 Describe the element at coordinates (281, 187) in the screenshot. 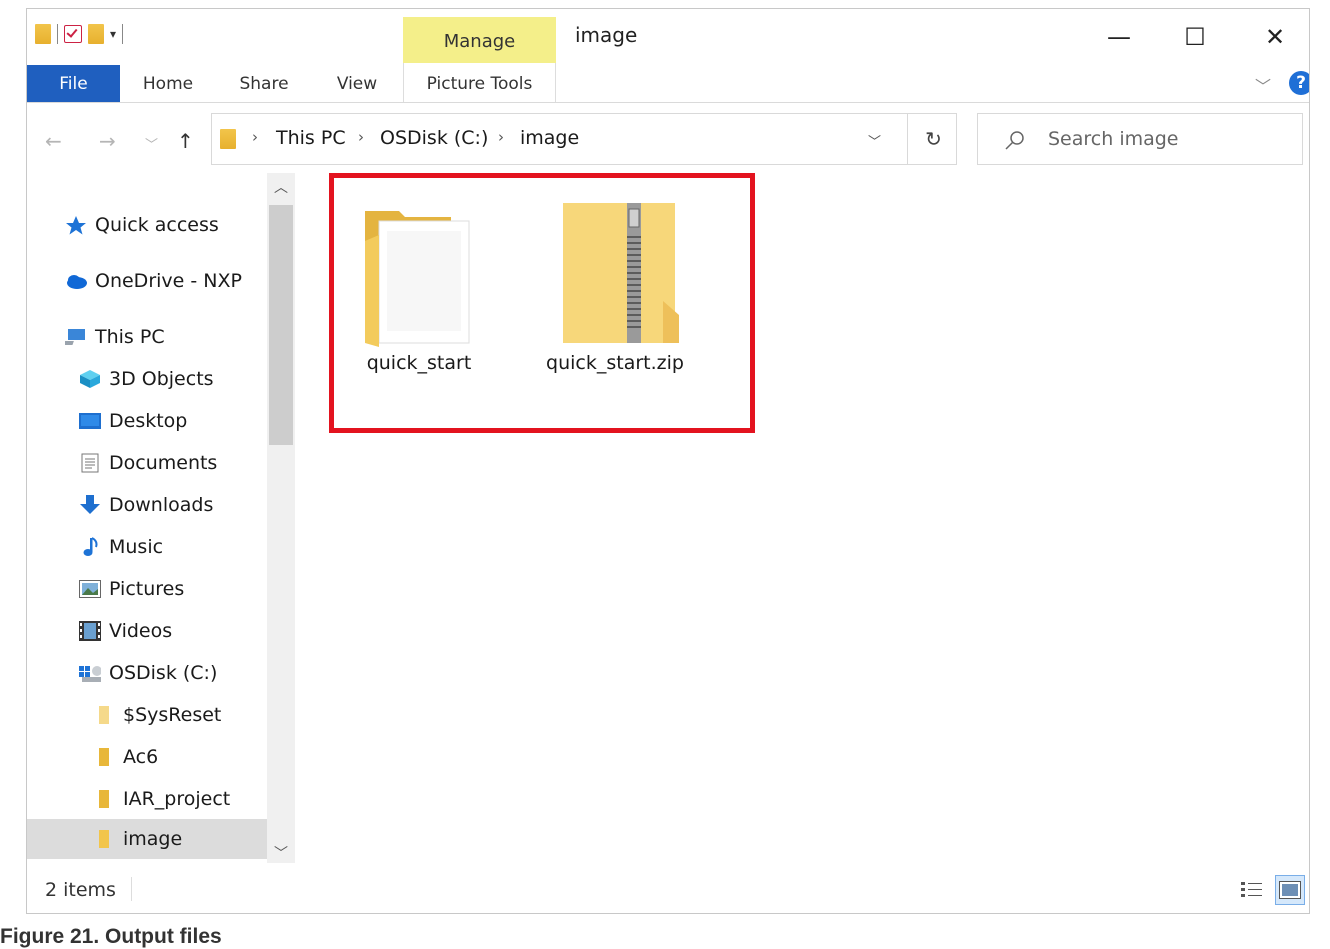

I see `scroll-up-chevron-icon: ︿` at that location.